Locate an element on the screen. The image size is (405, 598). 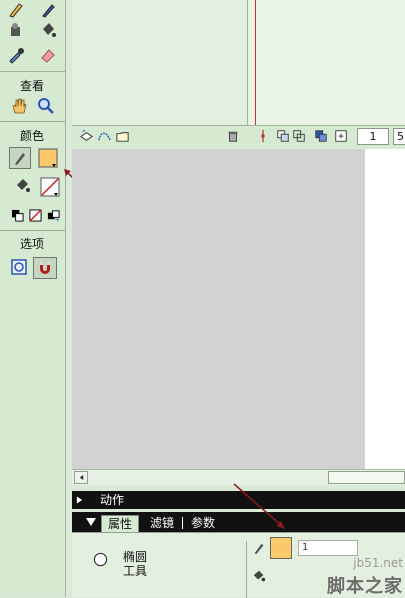
insert-layer-button is located at coordinates (86, 136).